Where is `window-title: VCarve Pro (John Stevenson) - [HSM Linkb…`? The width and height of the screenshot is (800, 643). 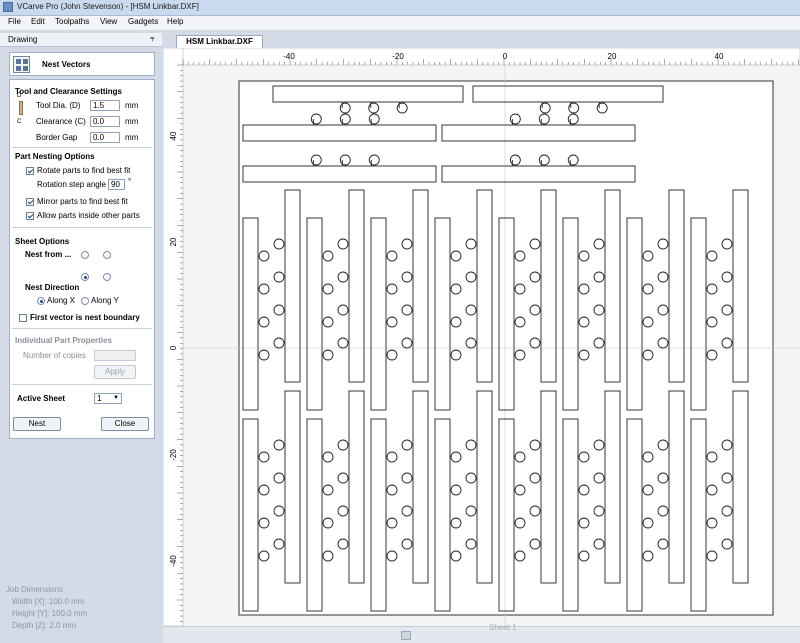
window-title: VCarve Pro (John Stevenson) - [HSM Linkb… is located at coordinates (108, 6).